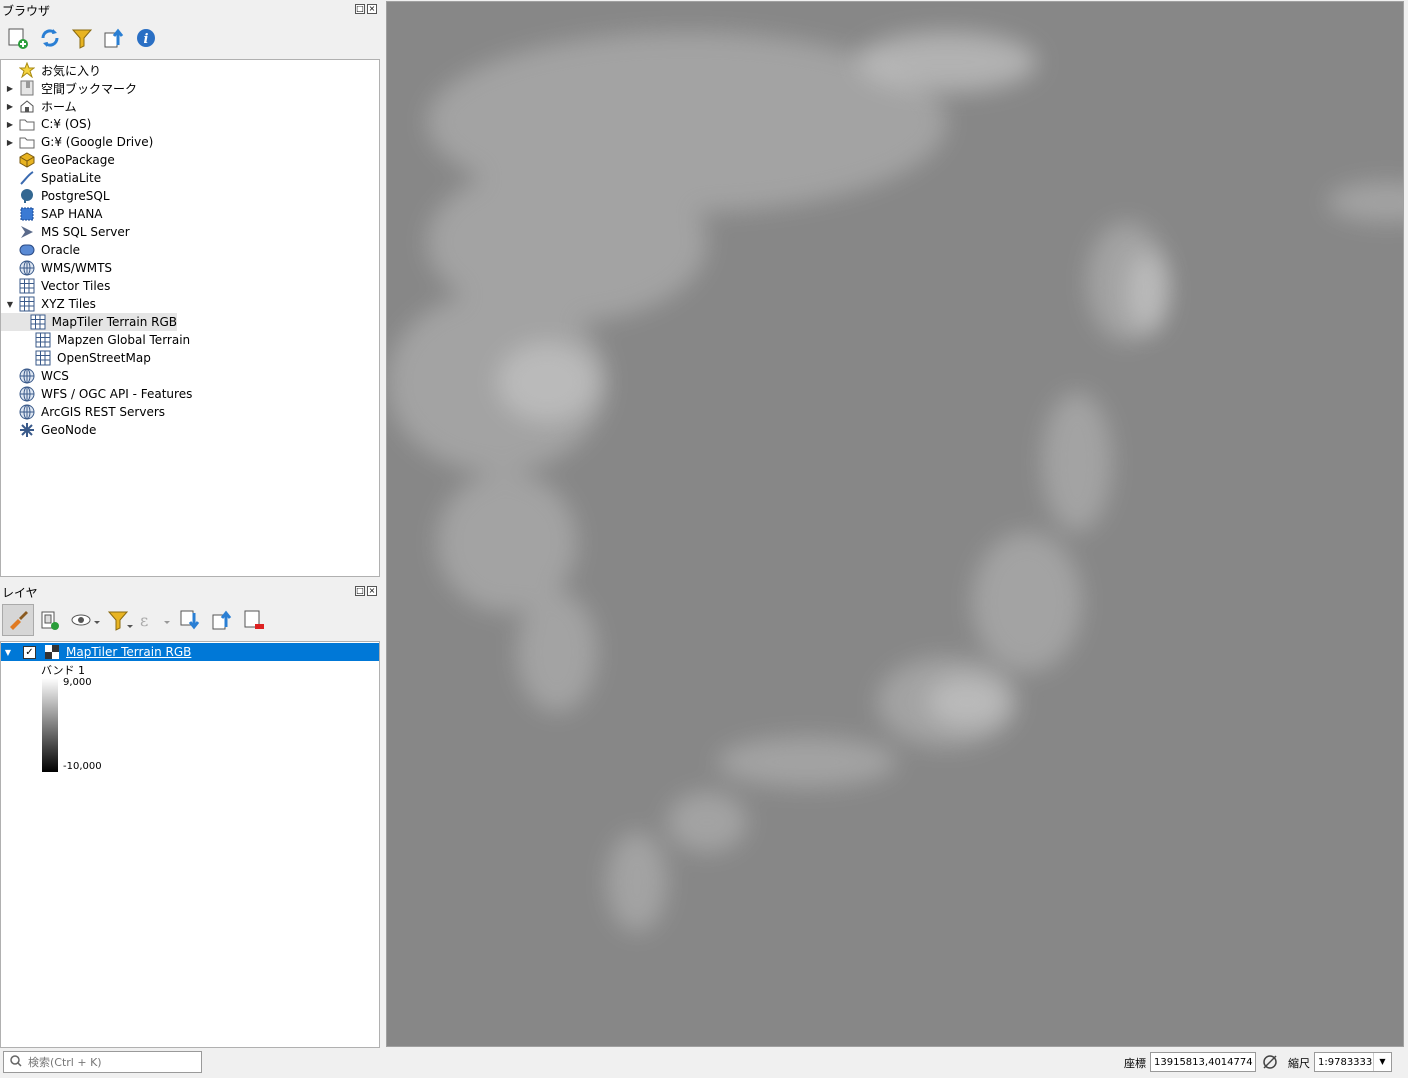 This screenshot has height=1078, width=1408. I want to click on scale-combo: 1:9783333 ▼, so click(1353, 1062).